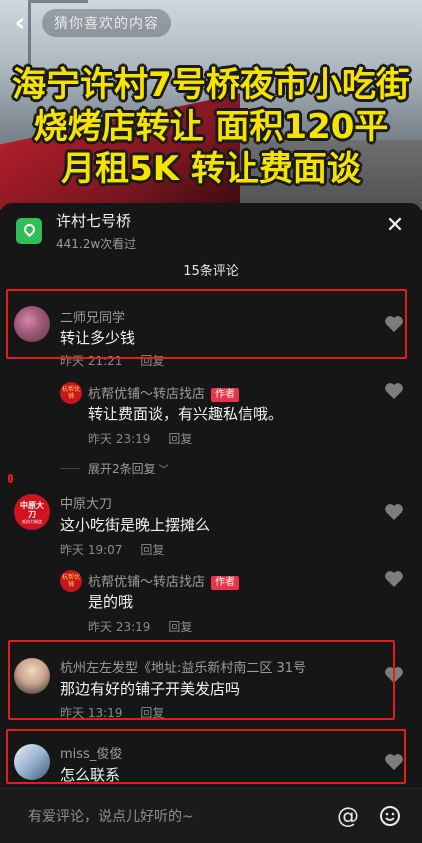 The height and width of the screenshot is (843, 422). I want to click on close-icon: ✕, so click(395, 226).